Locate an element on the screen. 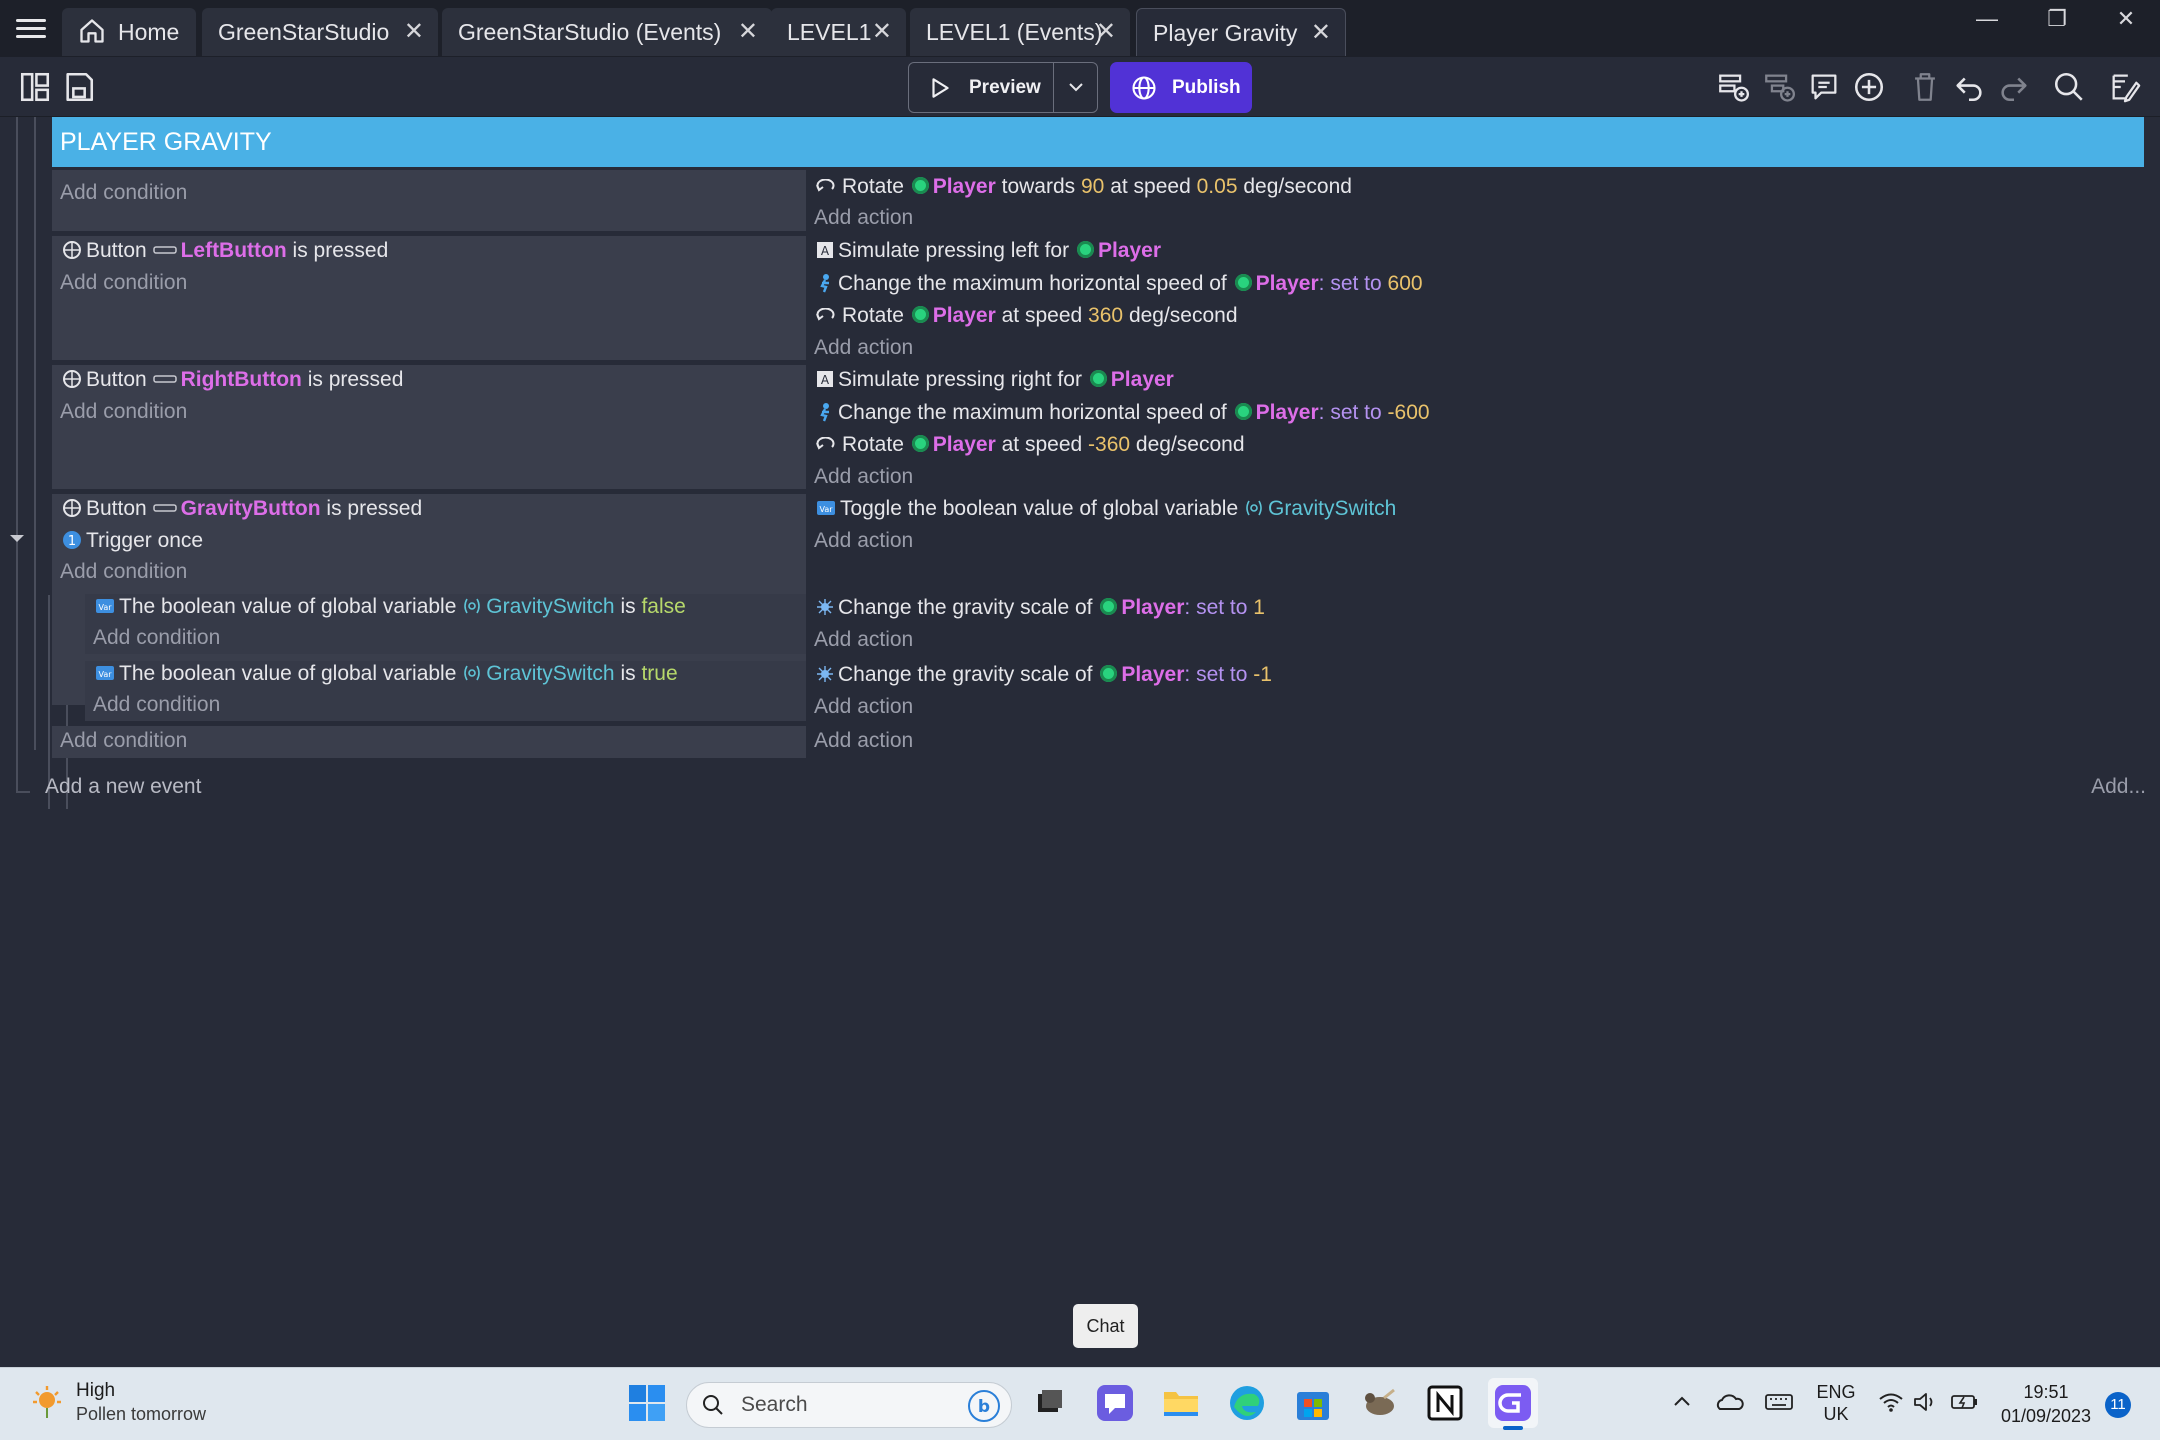 The height and width of the screenshot is (1440, 2160). close-window-icon: ✕ is located at coordinates (2126, 19).